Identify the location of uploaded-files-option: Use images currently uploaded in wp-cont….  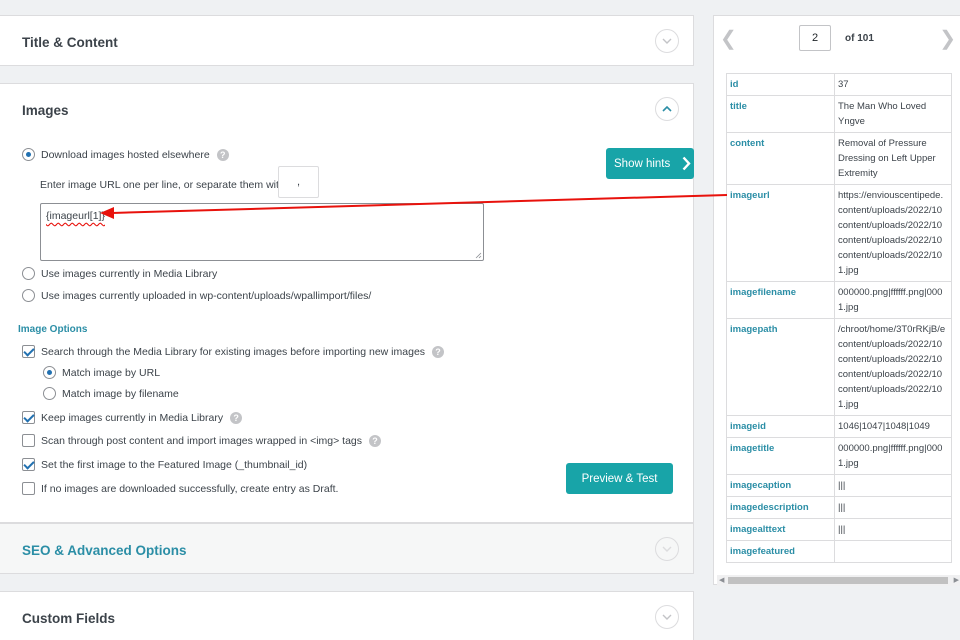
(196, 295).